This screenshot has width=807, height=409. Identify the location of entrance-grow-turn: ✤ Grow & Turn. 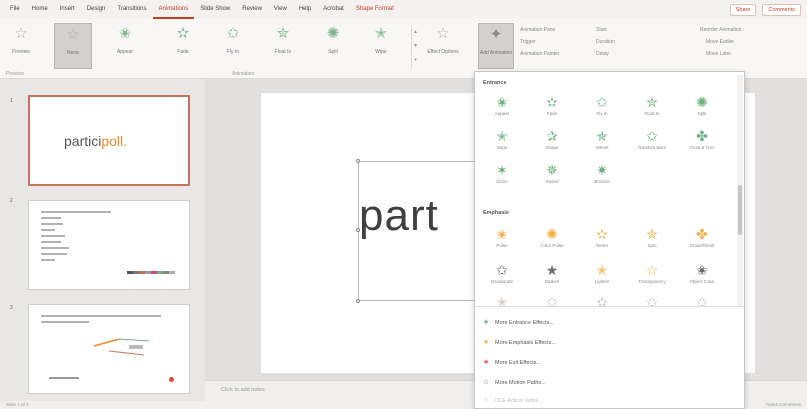
(702, 139).